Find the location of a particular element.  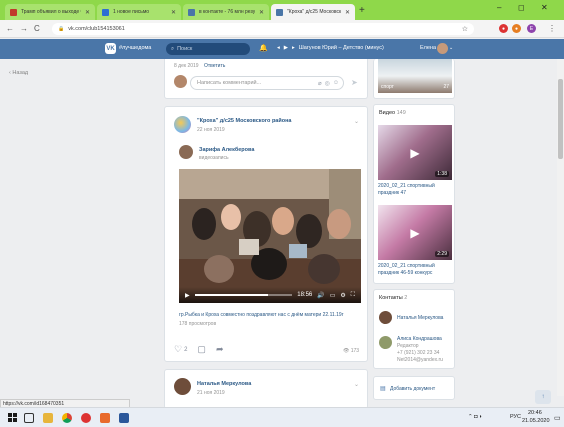

comment-input: Написать комментарий... ⌀ ◎ ☺ is located at coordinates (267, 83).